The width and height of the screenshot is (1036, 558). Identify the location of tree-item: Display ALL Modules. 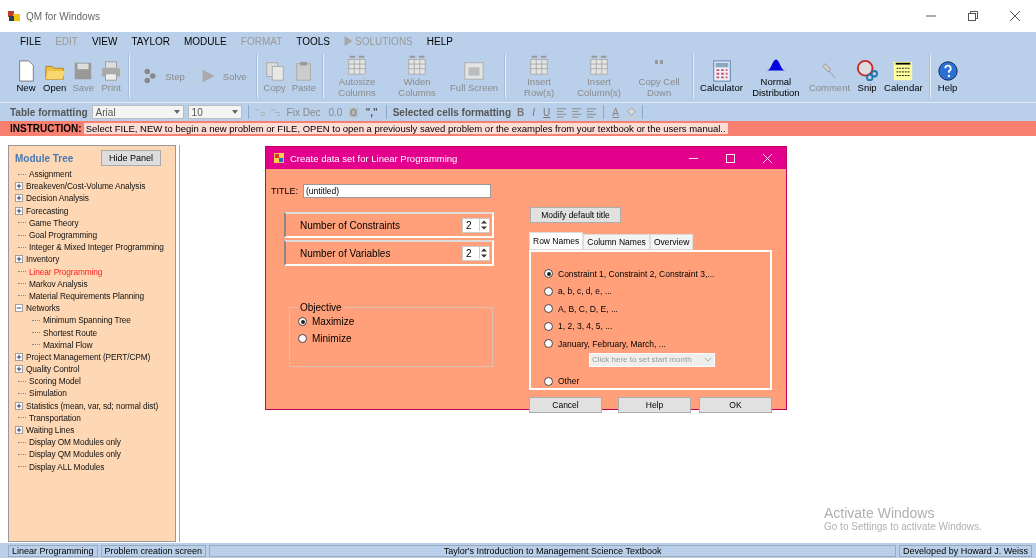
(67, 466).